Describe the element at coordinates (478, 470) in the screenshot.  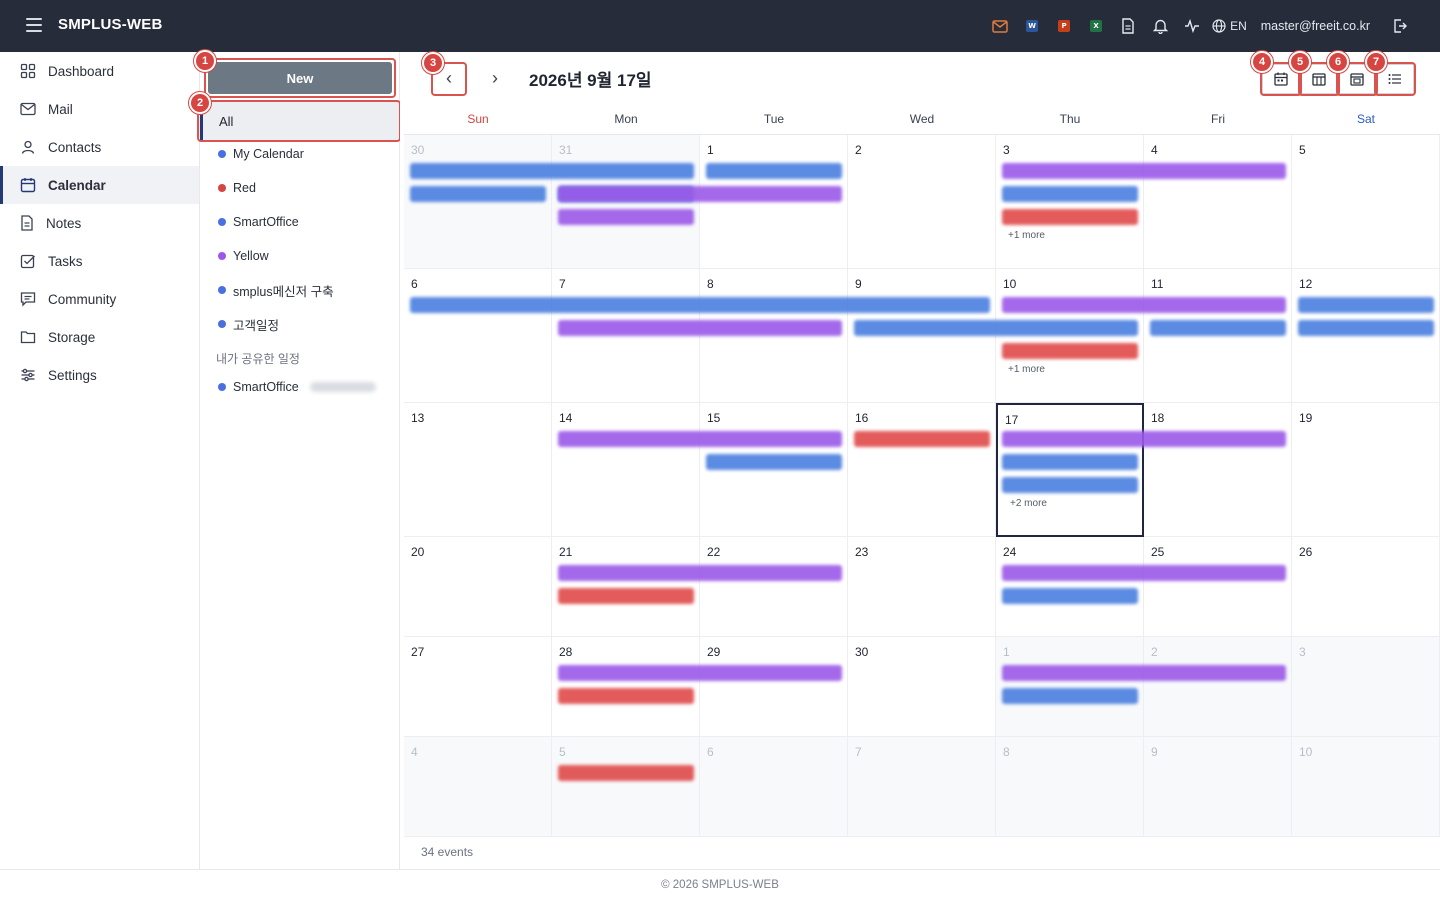
I see `day-cell: 13` at that location.